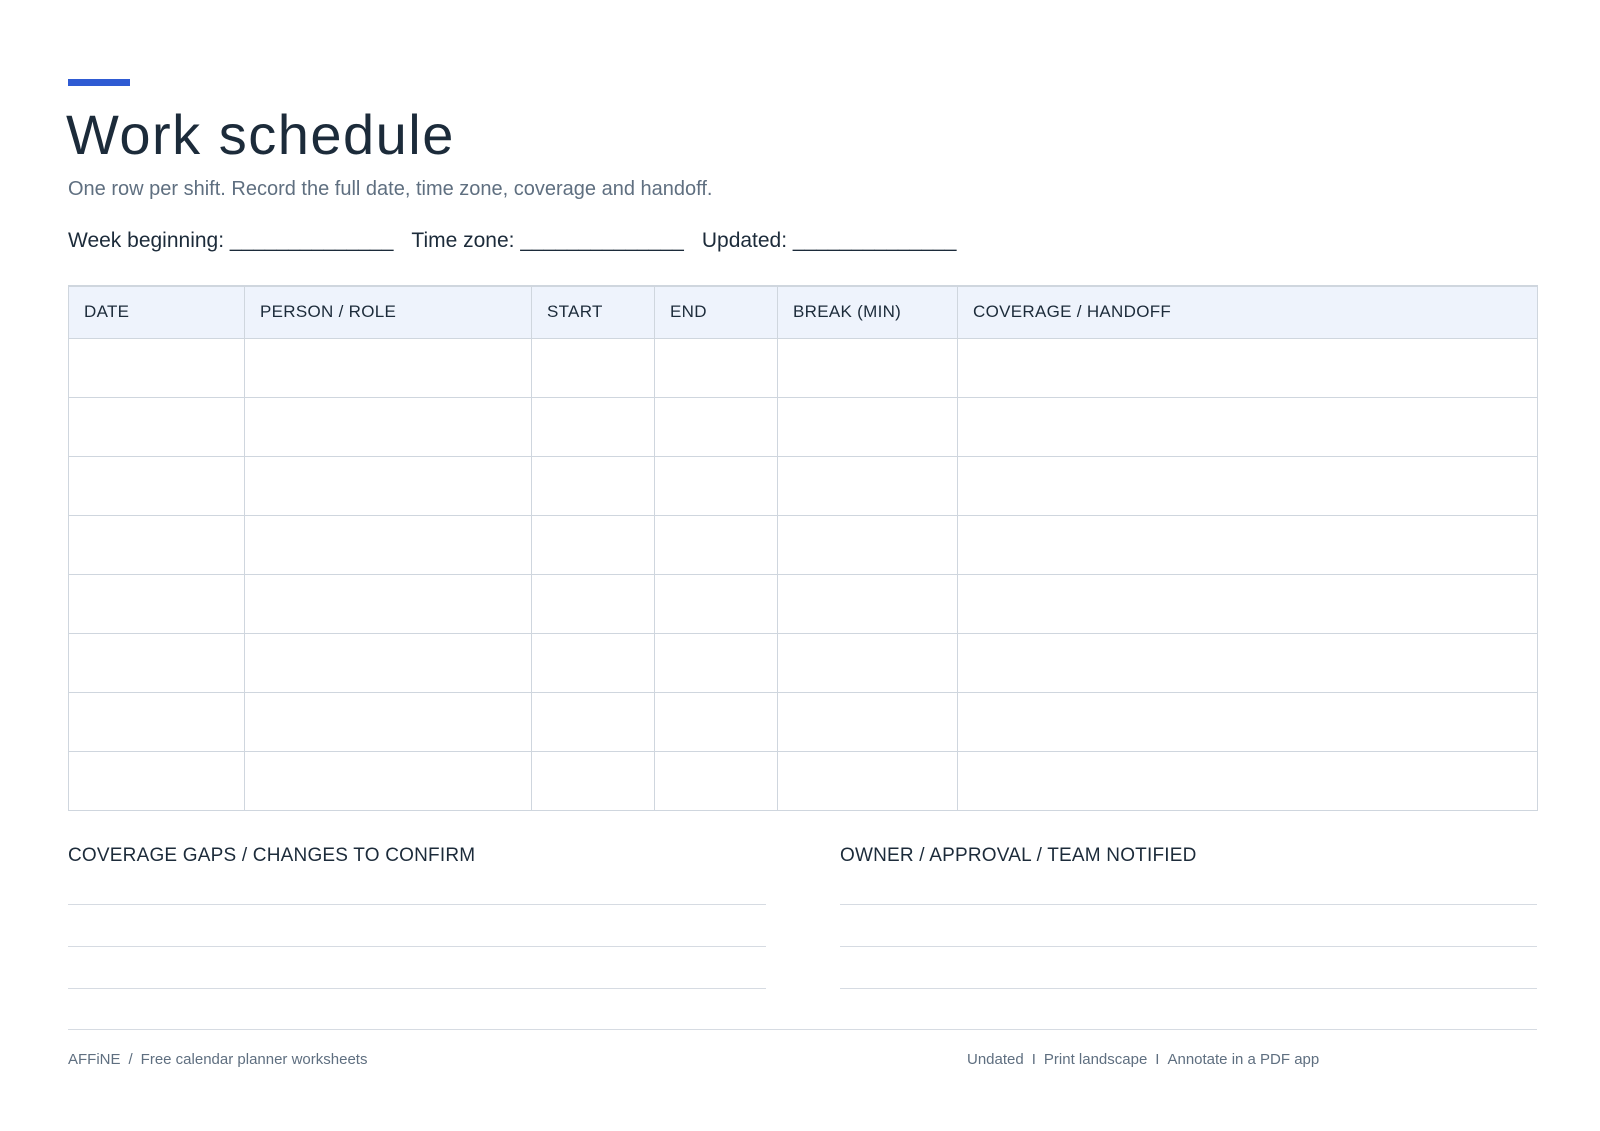 The height and width of the screenshot is (1131, 1600). I want to click on footer-divider, so click(802, 1029).